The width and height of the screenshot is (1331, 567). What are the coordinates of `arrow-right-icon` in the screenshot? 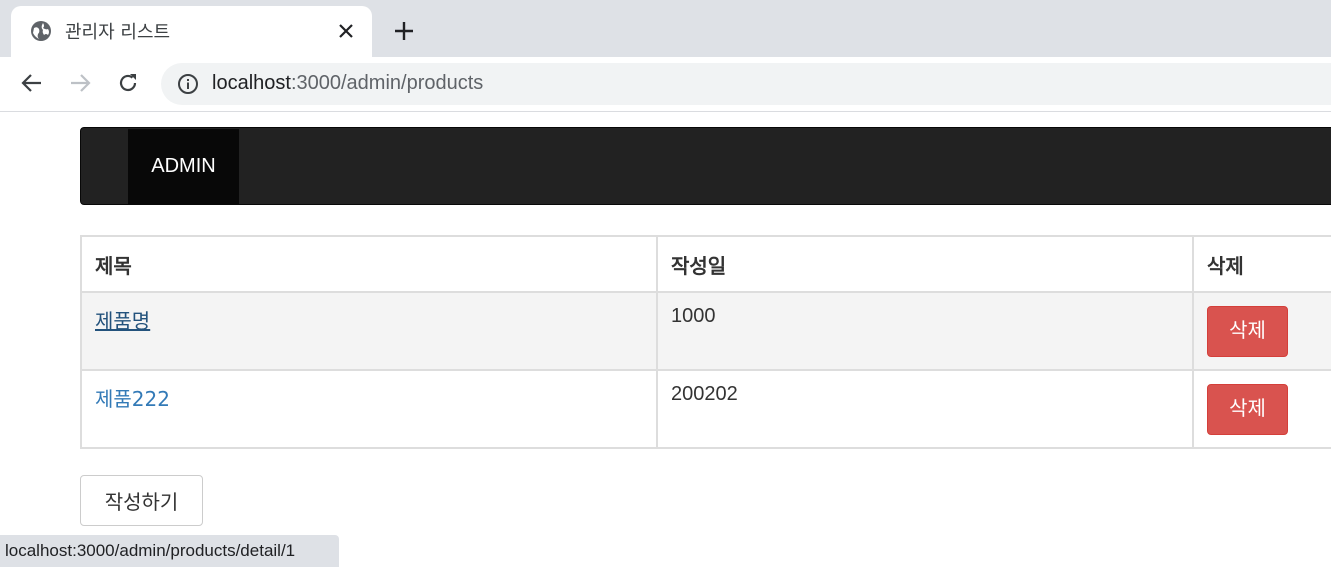 It's located at (80, 83).